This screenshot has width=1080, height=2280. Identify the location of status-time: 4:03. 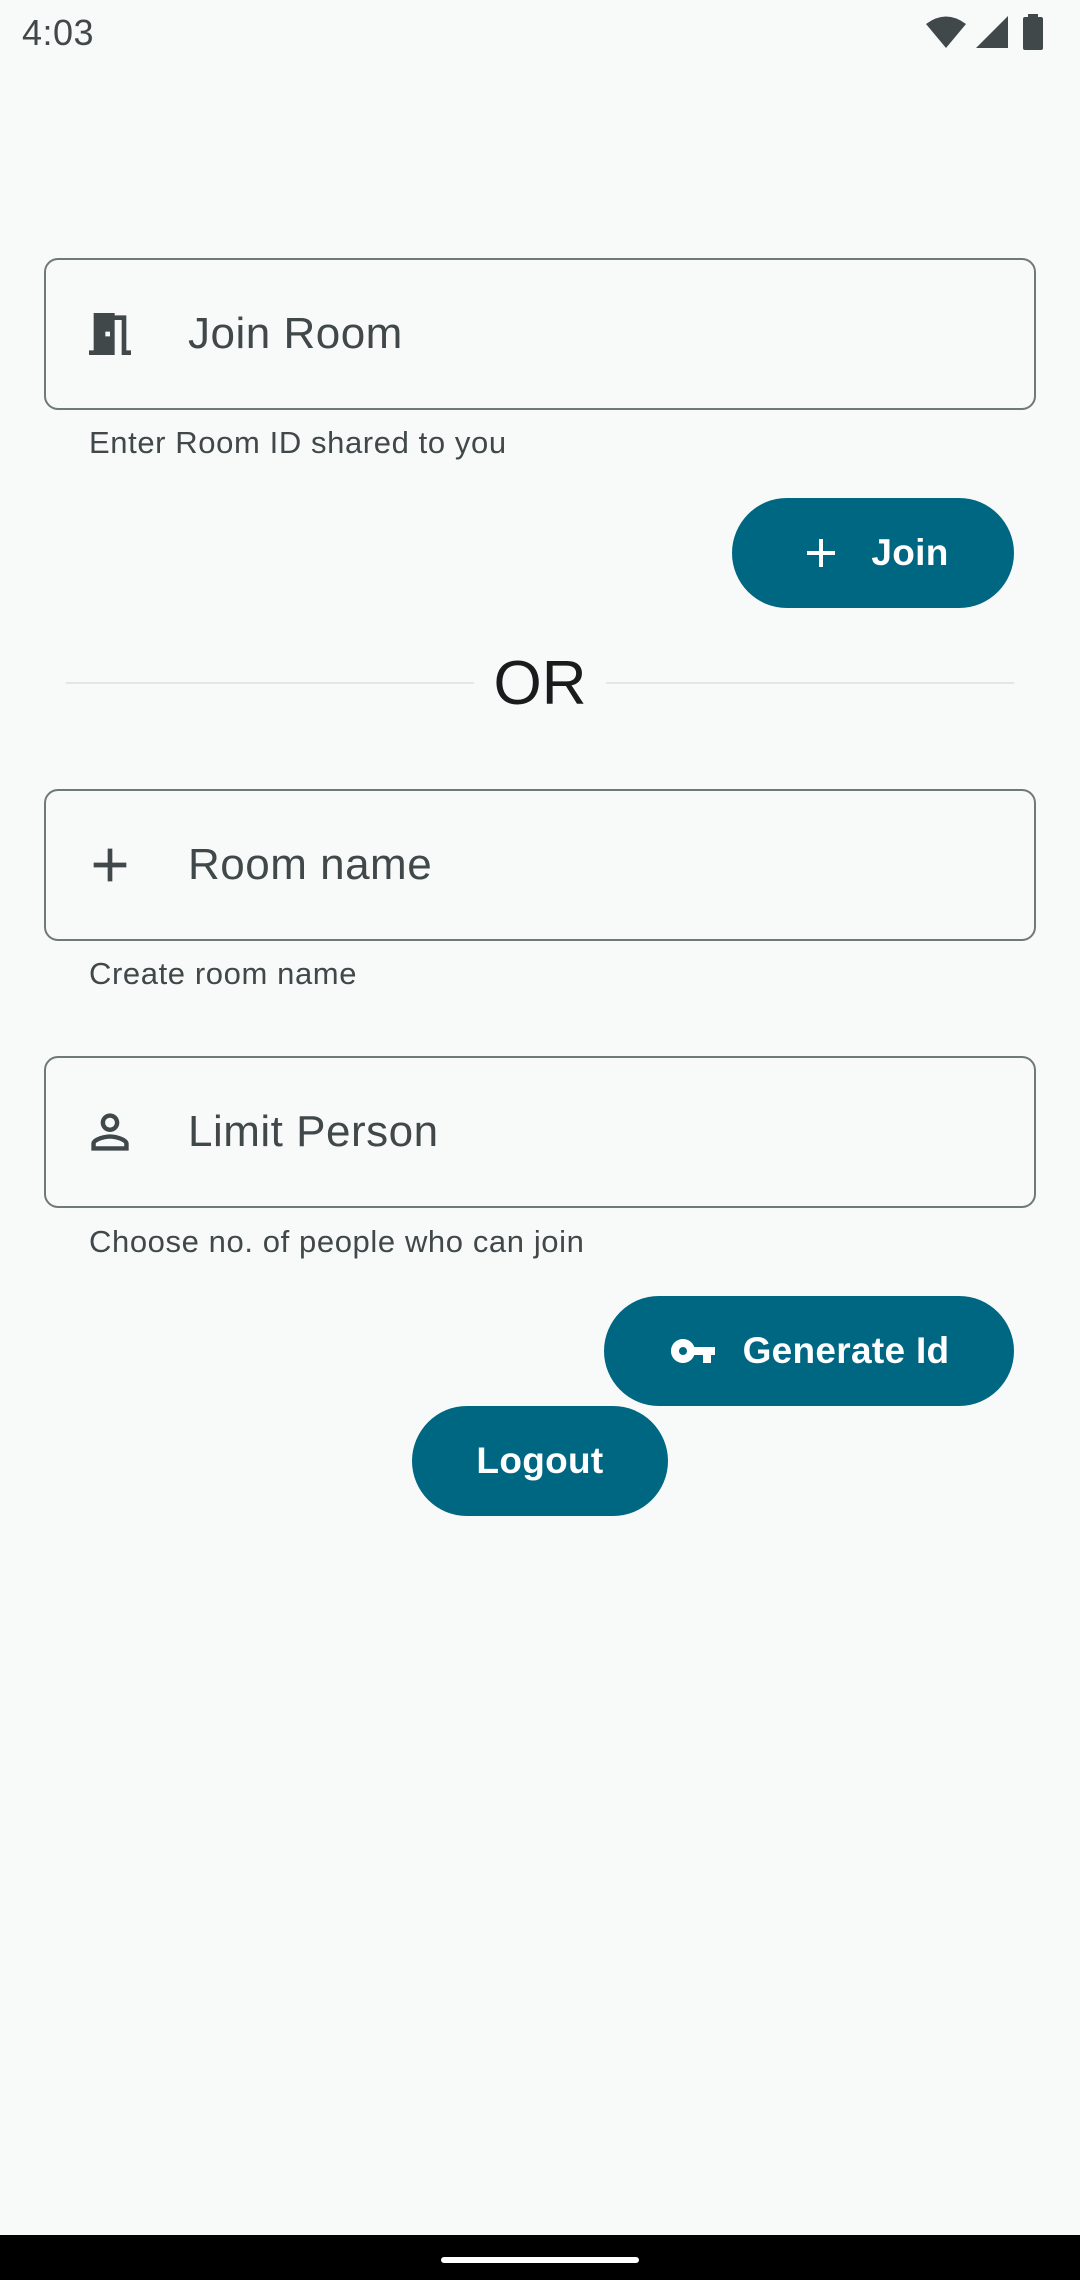
(58, 32).